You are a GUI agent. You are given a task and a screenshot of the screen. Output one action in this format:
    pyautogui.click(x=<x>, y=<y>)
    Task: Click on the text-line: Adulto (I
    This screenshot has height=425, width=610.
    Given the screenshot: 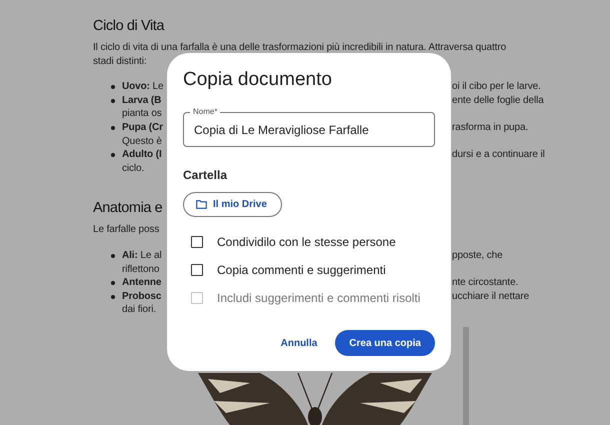 What is the action you would take?
    pyautogui.click(x=142, y=155)
    